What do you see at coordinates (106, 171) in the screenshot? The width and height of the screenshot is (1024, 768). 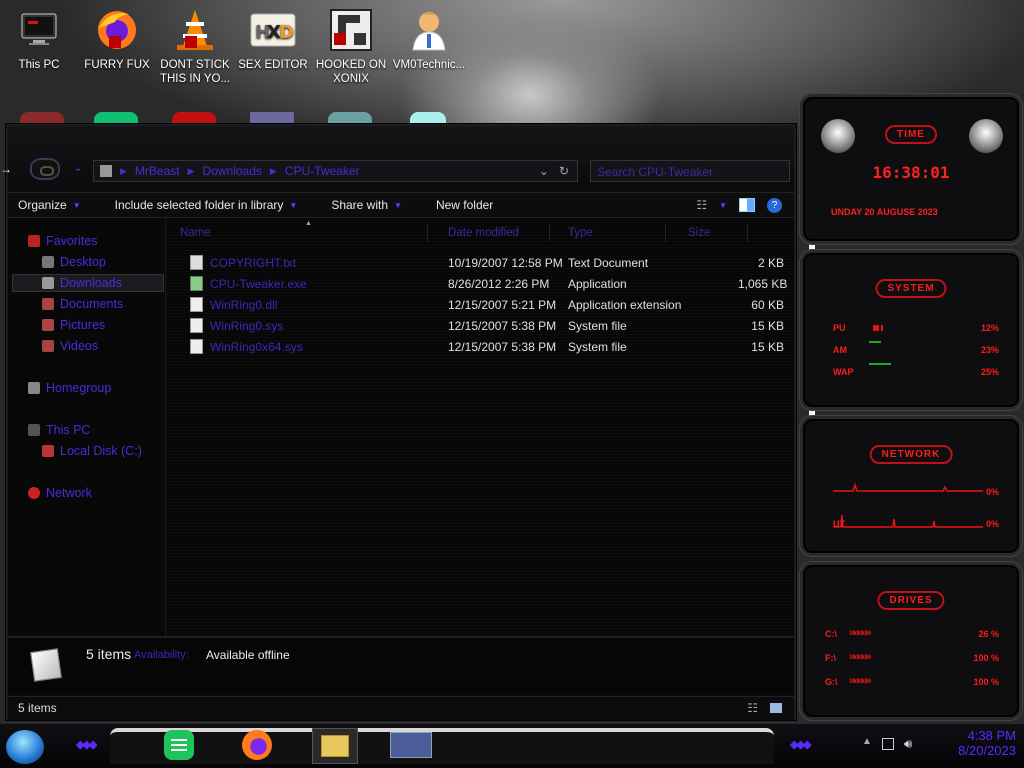 I see `folder-icon` at bounding box center [106, 171].